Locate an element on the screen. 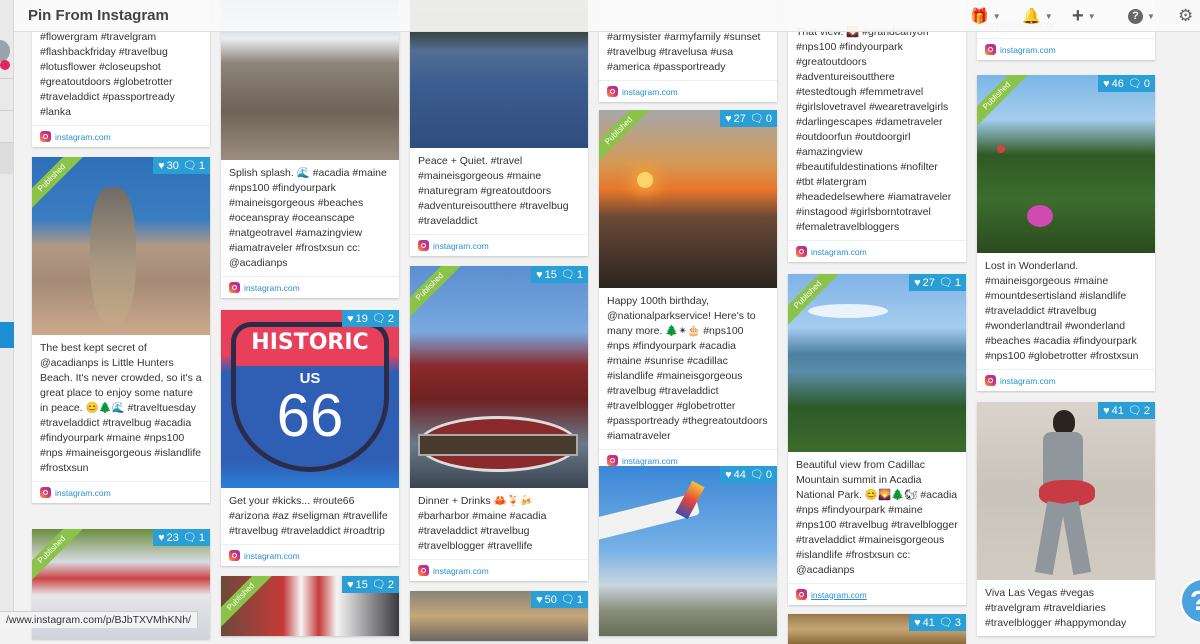 This screenshot has width=1200, height=644. gear-icon: ⚙ is located at coordinates (1185, 16).